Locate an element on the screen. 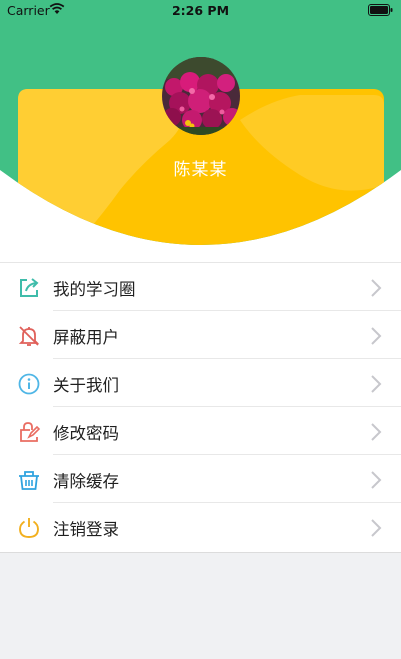  battery-icon is located at coordinates (380, 10).